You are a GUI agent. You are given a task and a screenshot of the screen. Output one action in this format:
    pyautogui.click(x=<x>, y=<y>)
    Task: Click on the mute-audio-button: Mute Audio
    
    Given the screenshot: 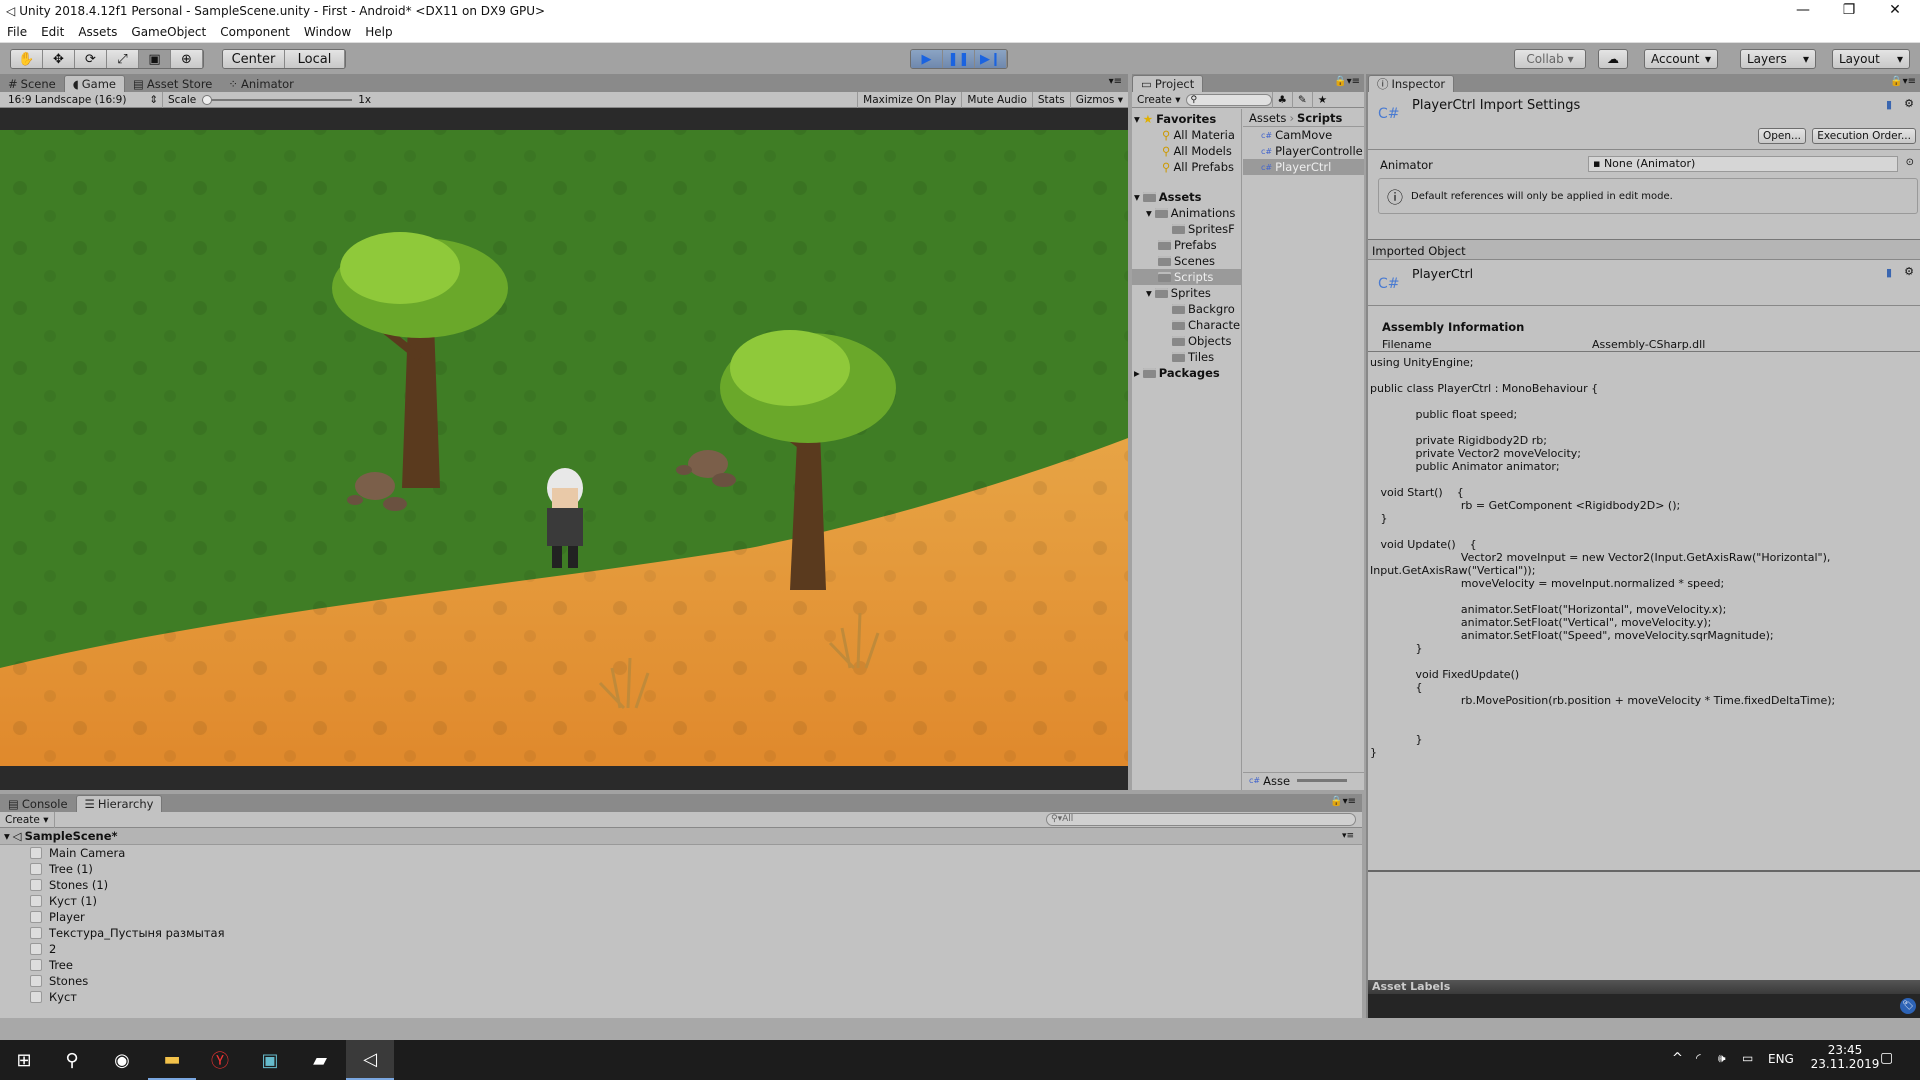 What is the action you would take?
    pyautogui.click(x=996, y=99)
    